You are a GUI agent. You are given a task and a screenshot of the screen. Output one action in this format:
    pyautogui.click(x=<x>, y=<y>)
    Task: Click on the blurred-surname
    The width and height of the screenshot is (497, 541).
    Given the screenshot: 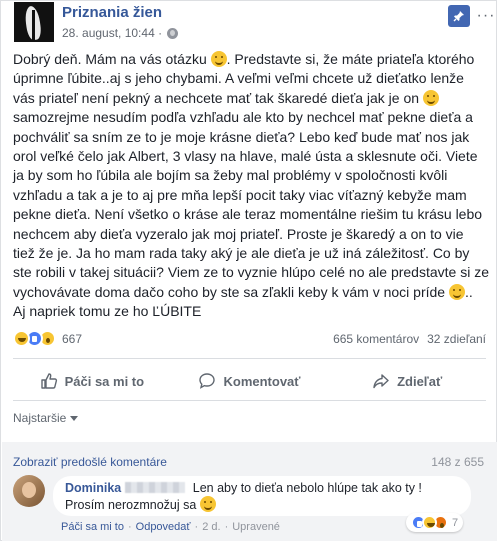 What is the action you would take?
    pyautogui.click(x=155, y=487)
    